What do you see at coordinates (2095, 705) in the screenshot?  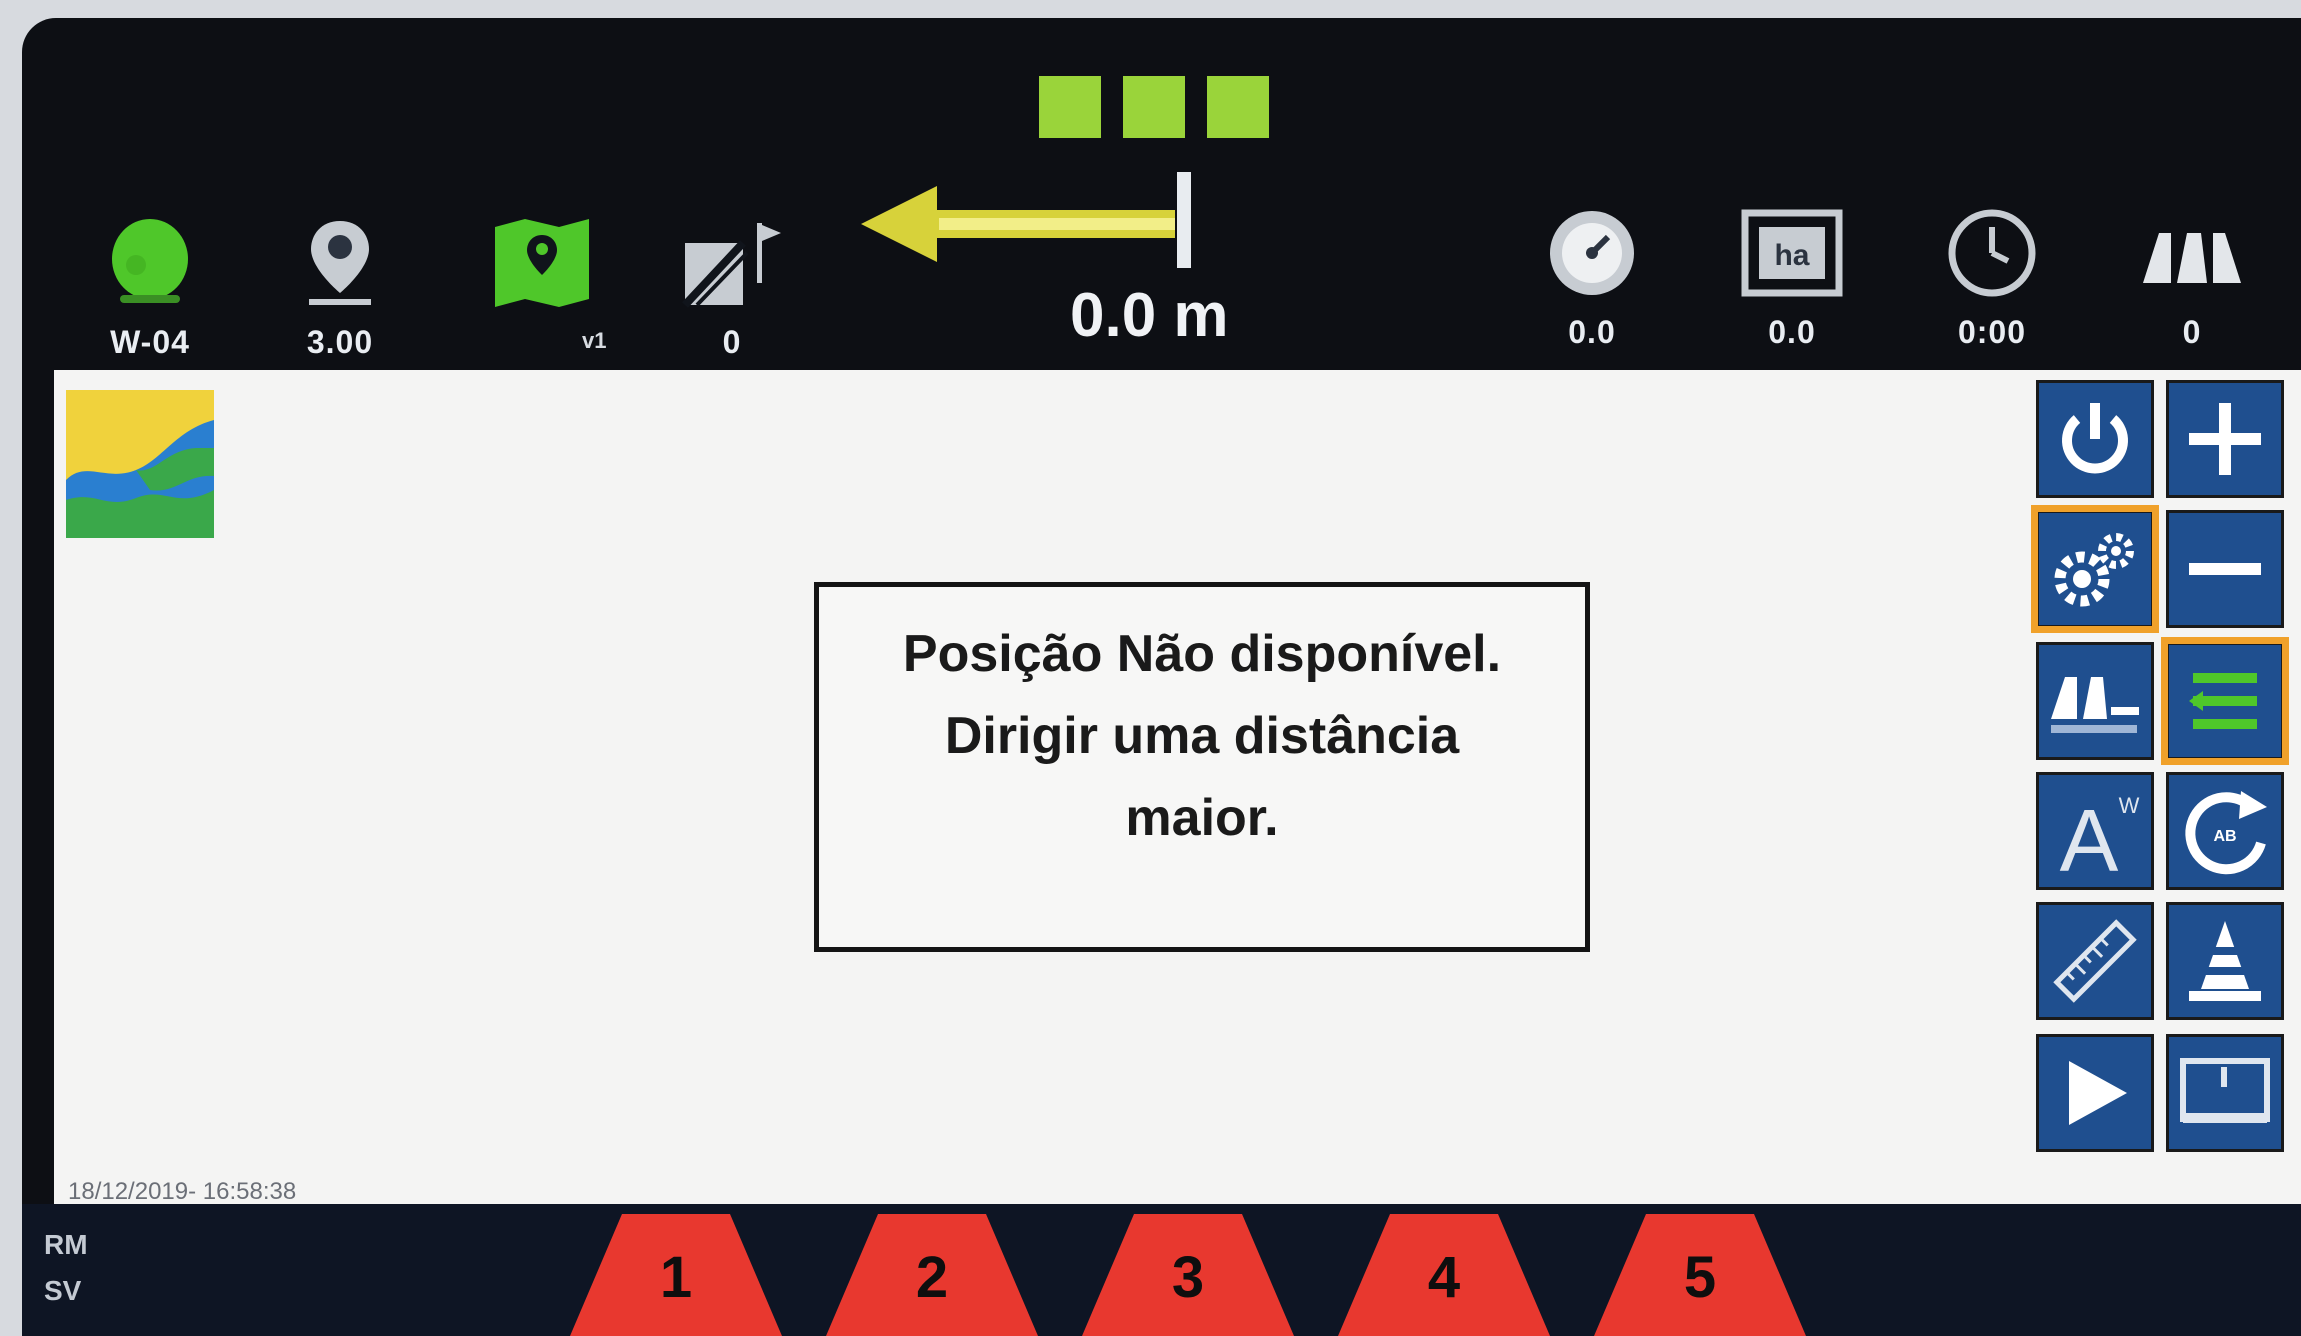 I see `section-control-icon` at bounding box center [2095, 705].